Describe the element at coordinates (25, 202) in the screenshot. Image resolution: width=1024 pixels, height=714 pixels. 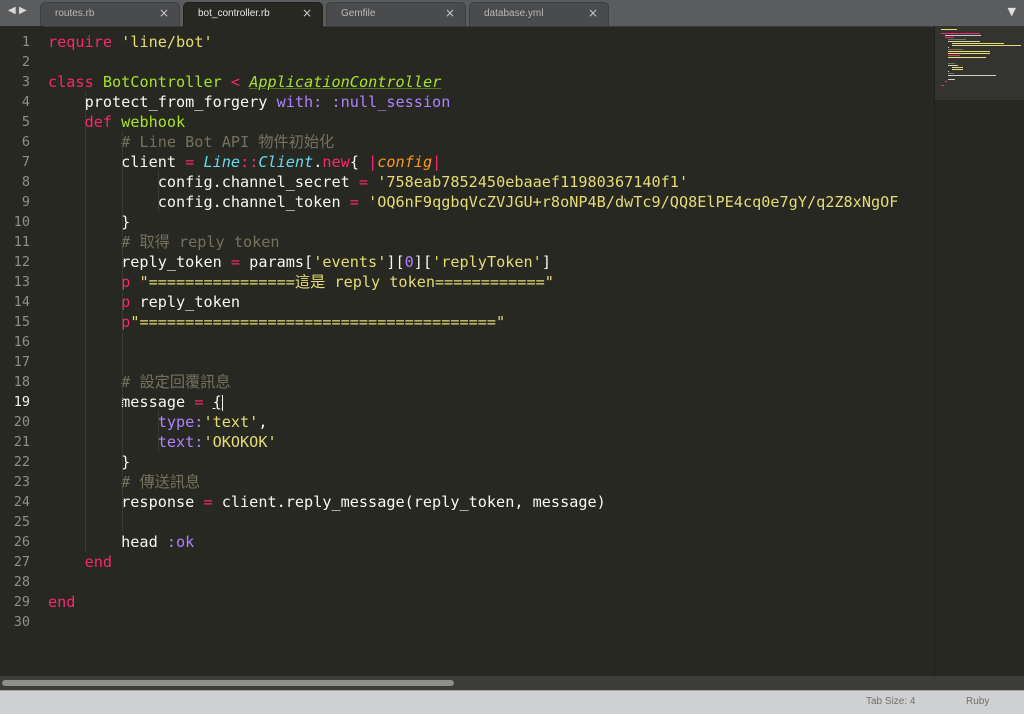
I see `line-number: 9` at that location.